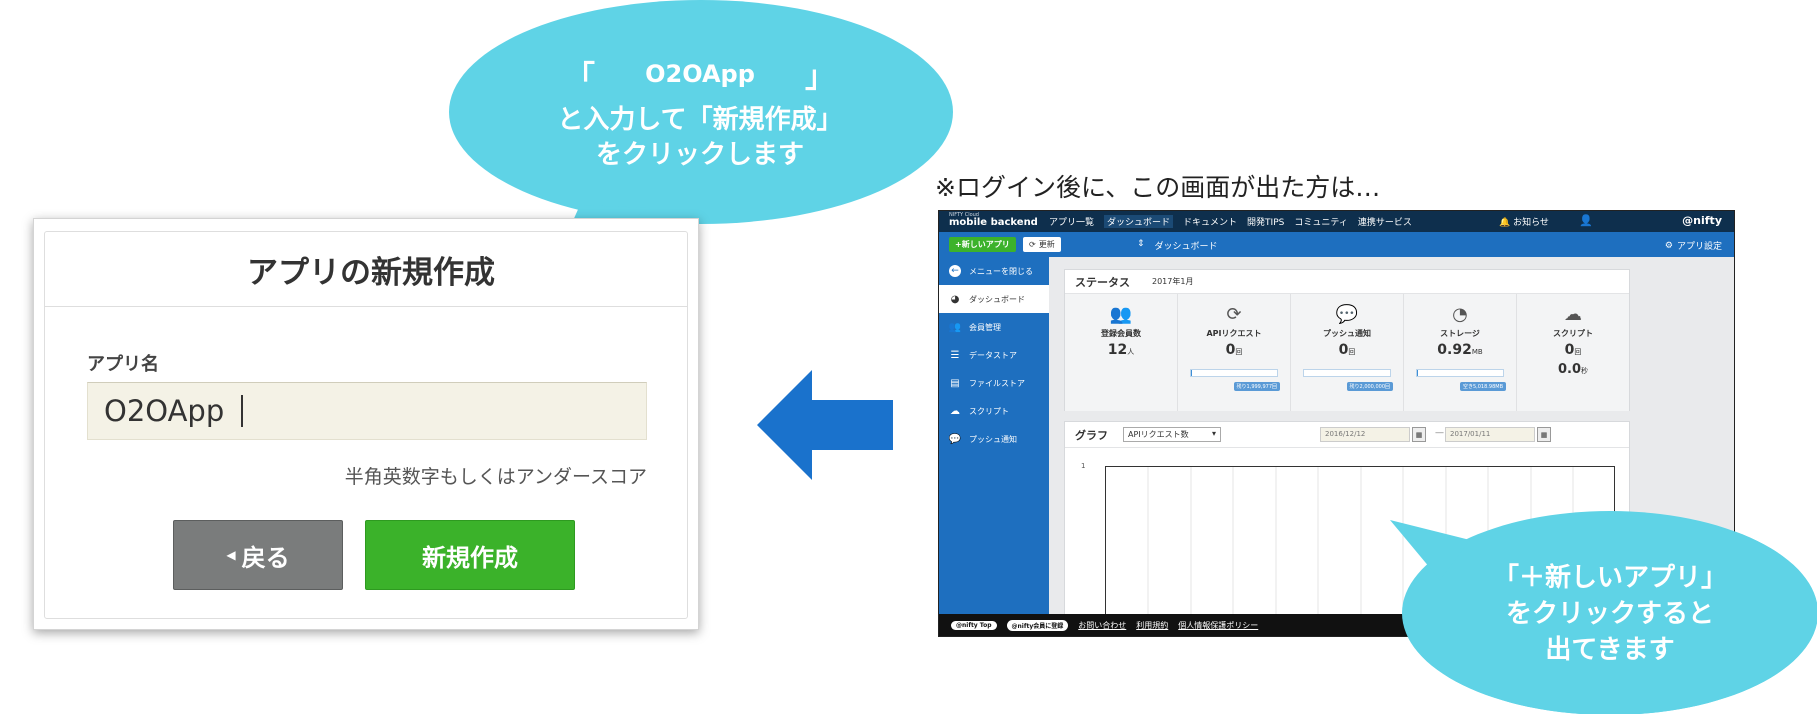 The width and height of the screenshot is (1817, 714). I want to click on dashboard-toolbar: +新しいアプリ ⟳ 更新 ⇕ ダッシュボード ⚙ アプリ設定, so click(1336, 244).